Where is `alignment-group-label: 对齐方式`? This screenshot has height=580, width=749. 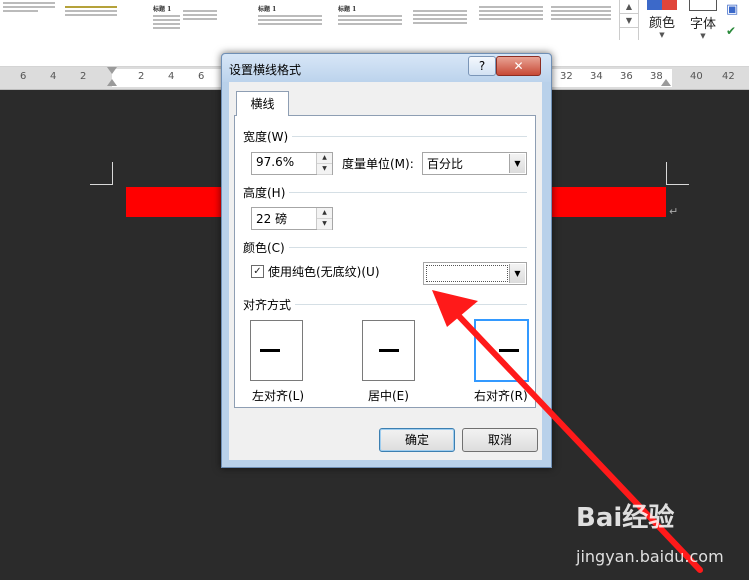 alignment-group-label: 对齐方式 is located at coordinates (269, 304).